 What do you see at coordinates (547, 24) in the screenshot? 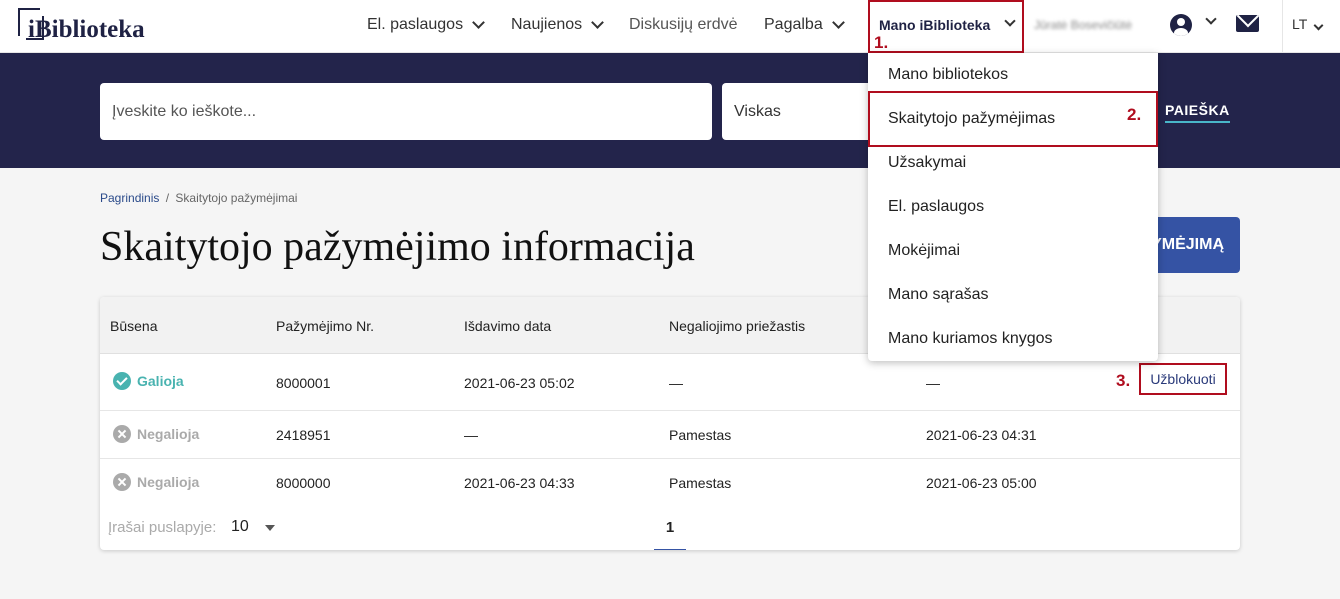
I see `nav-label: Naujienos` at bounding box center [547, 24].